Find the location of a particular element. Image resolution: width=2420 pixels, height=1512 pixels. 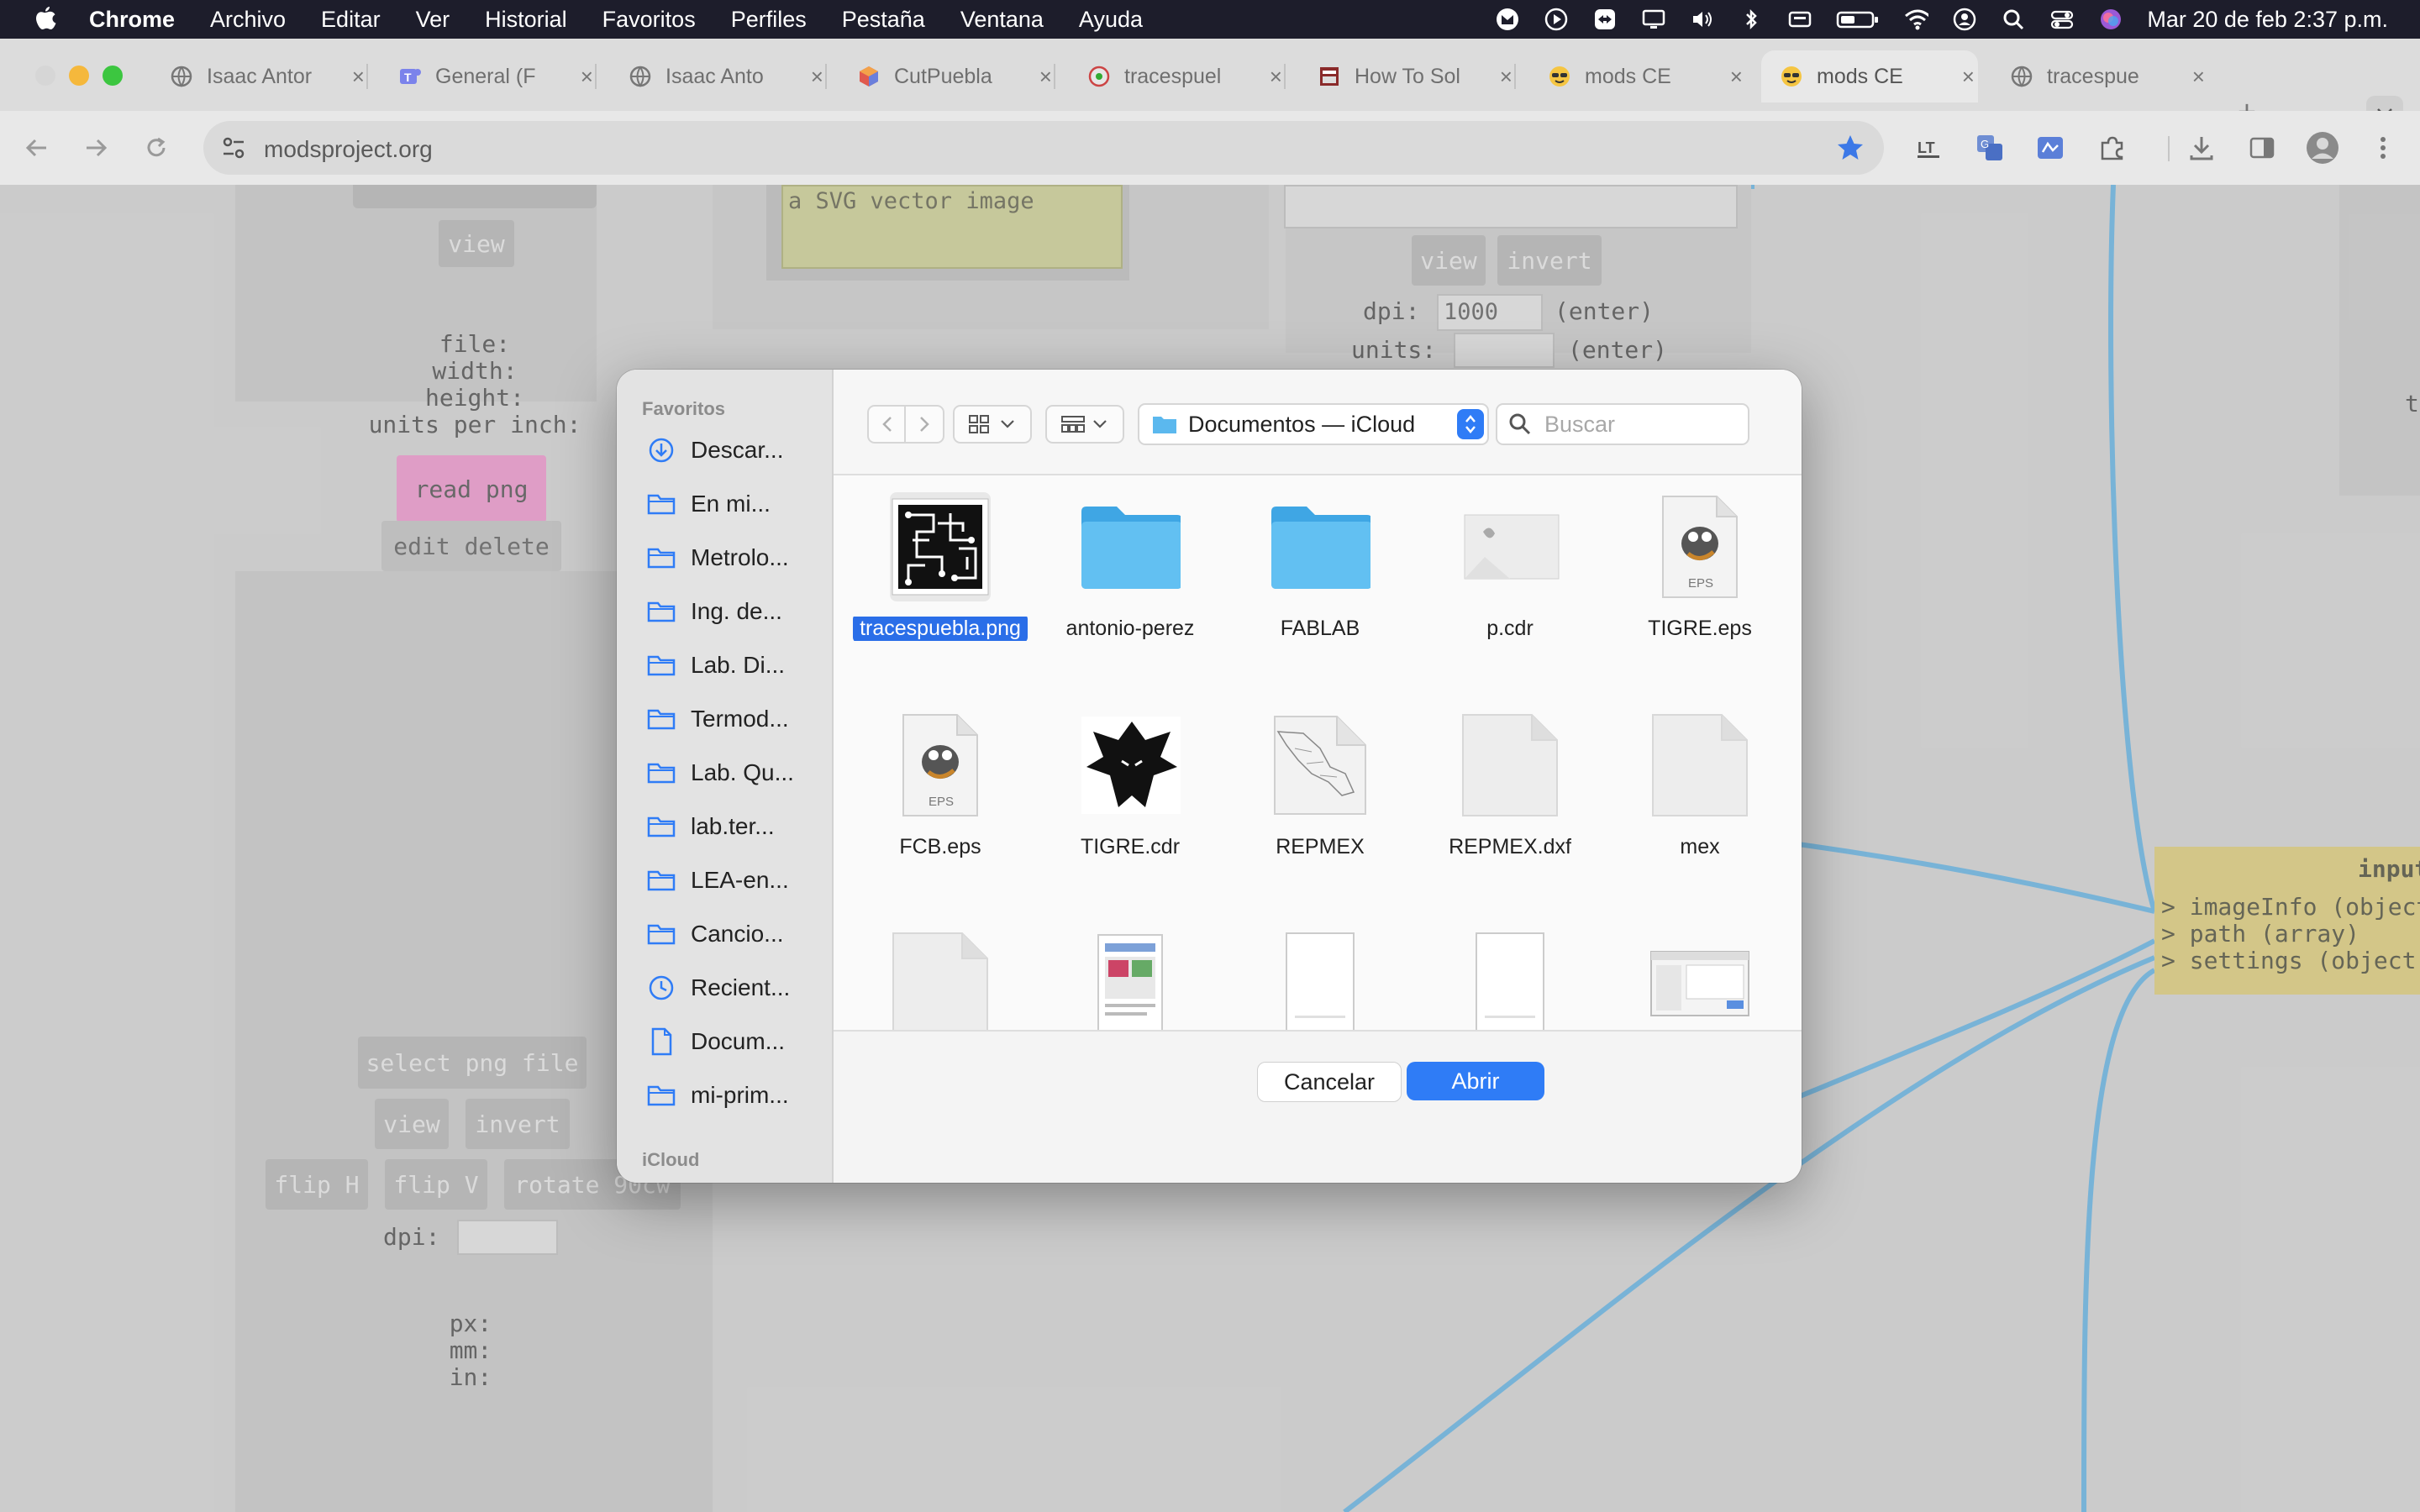

file-item-1: antonio-perez is located at coordinates (1130, 576).